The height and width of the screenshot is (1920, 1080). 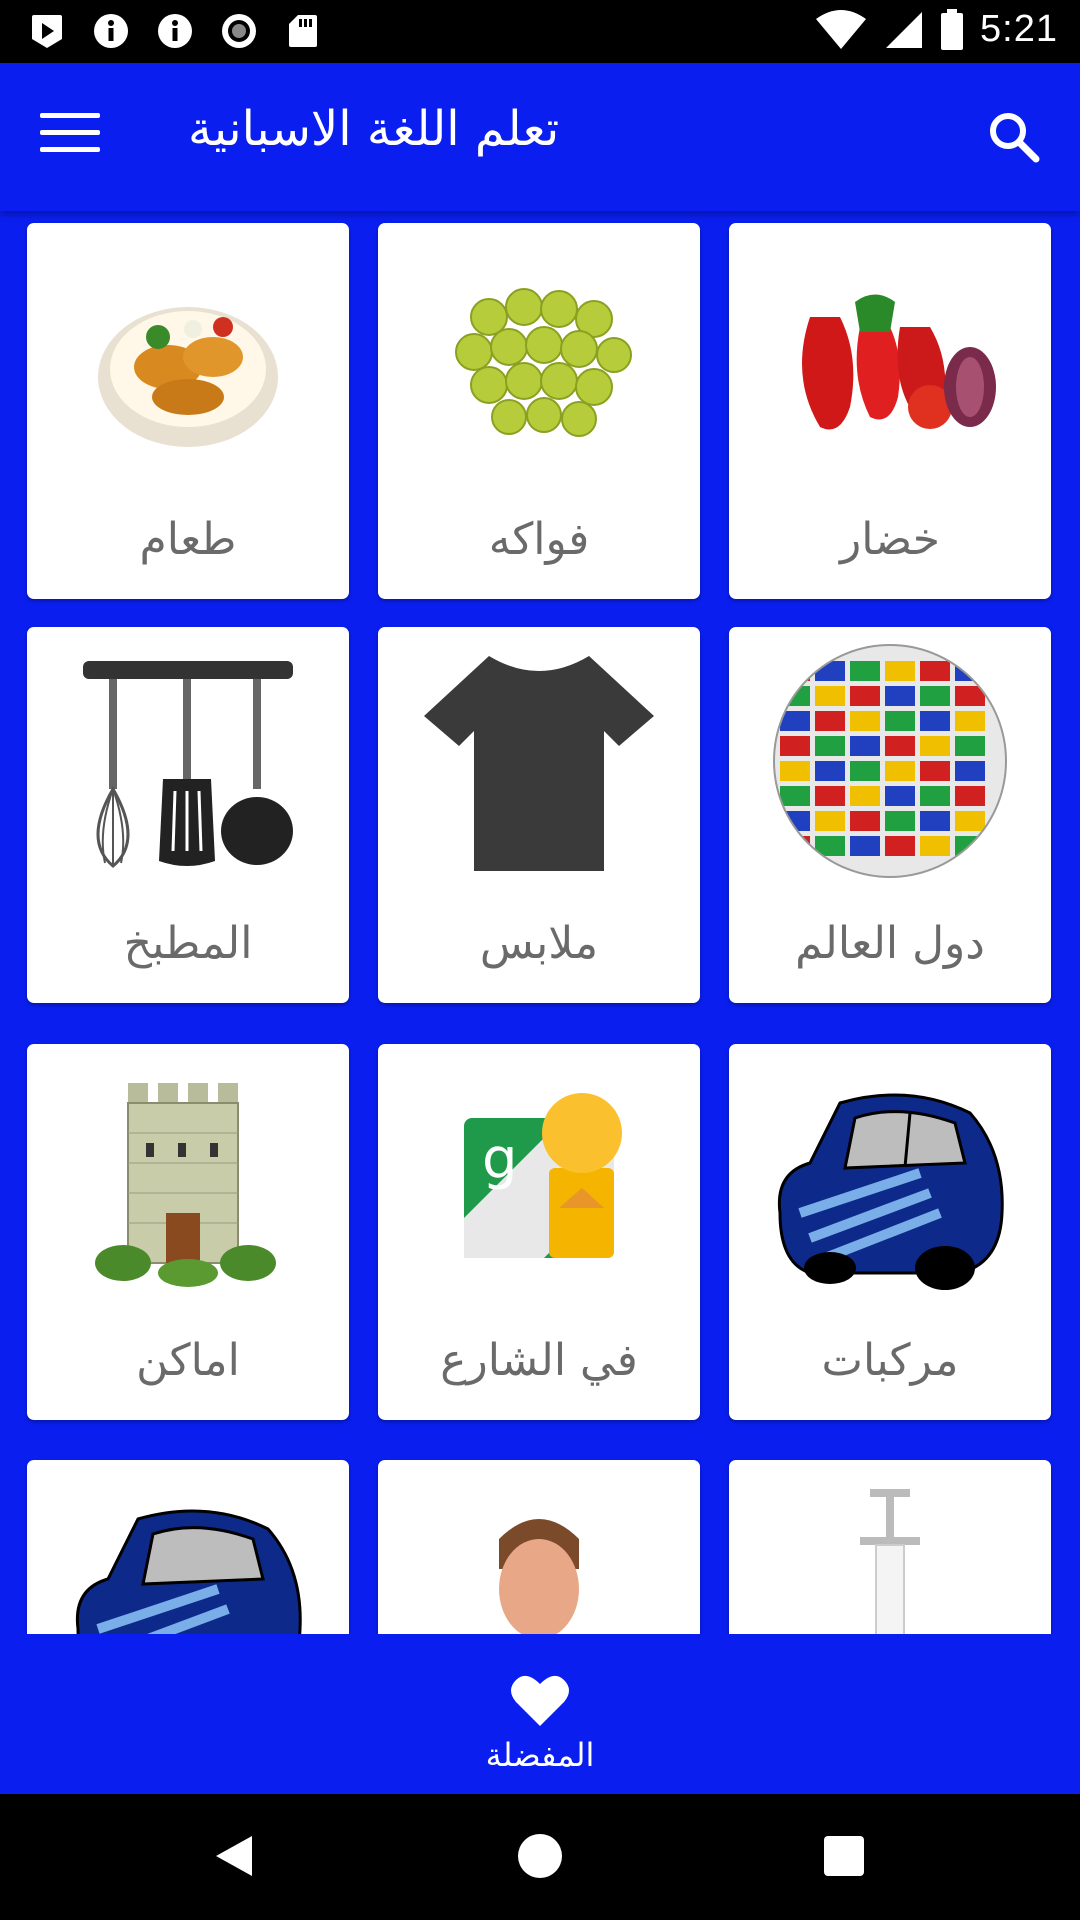 I want to click on heart-icon, so click(x=540, y=1700).